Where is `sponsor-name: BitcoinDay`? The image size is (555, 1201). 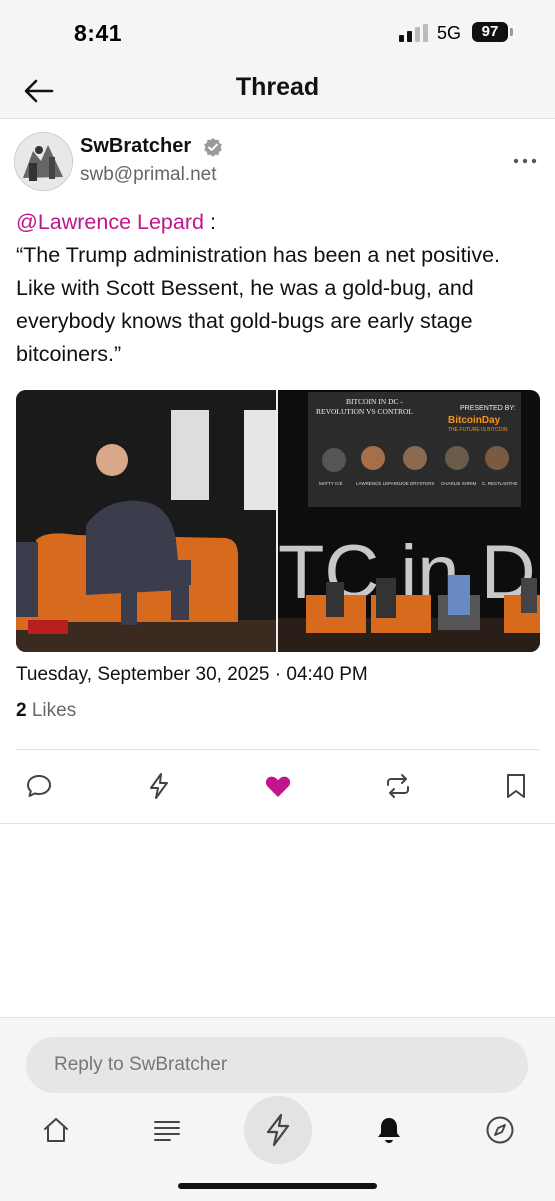
sponsor-name: BitcoinDay is located at coordinates (474, 420).